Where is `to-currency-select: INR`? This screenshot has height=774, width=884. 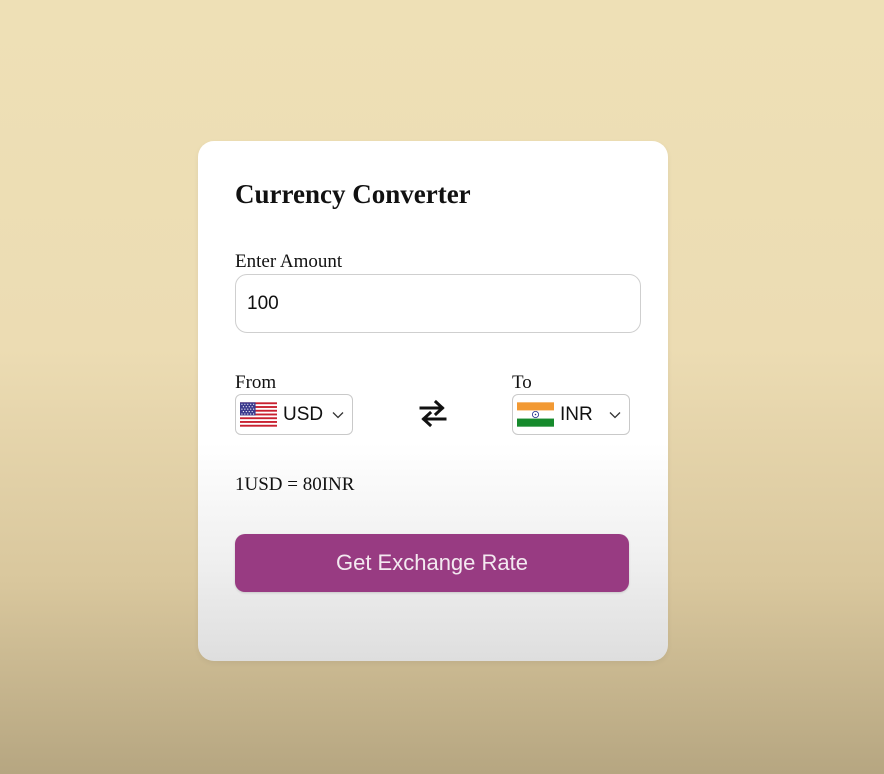
to-currency-select: INR is located at coordinates (571, 414).